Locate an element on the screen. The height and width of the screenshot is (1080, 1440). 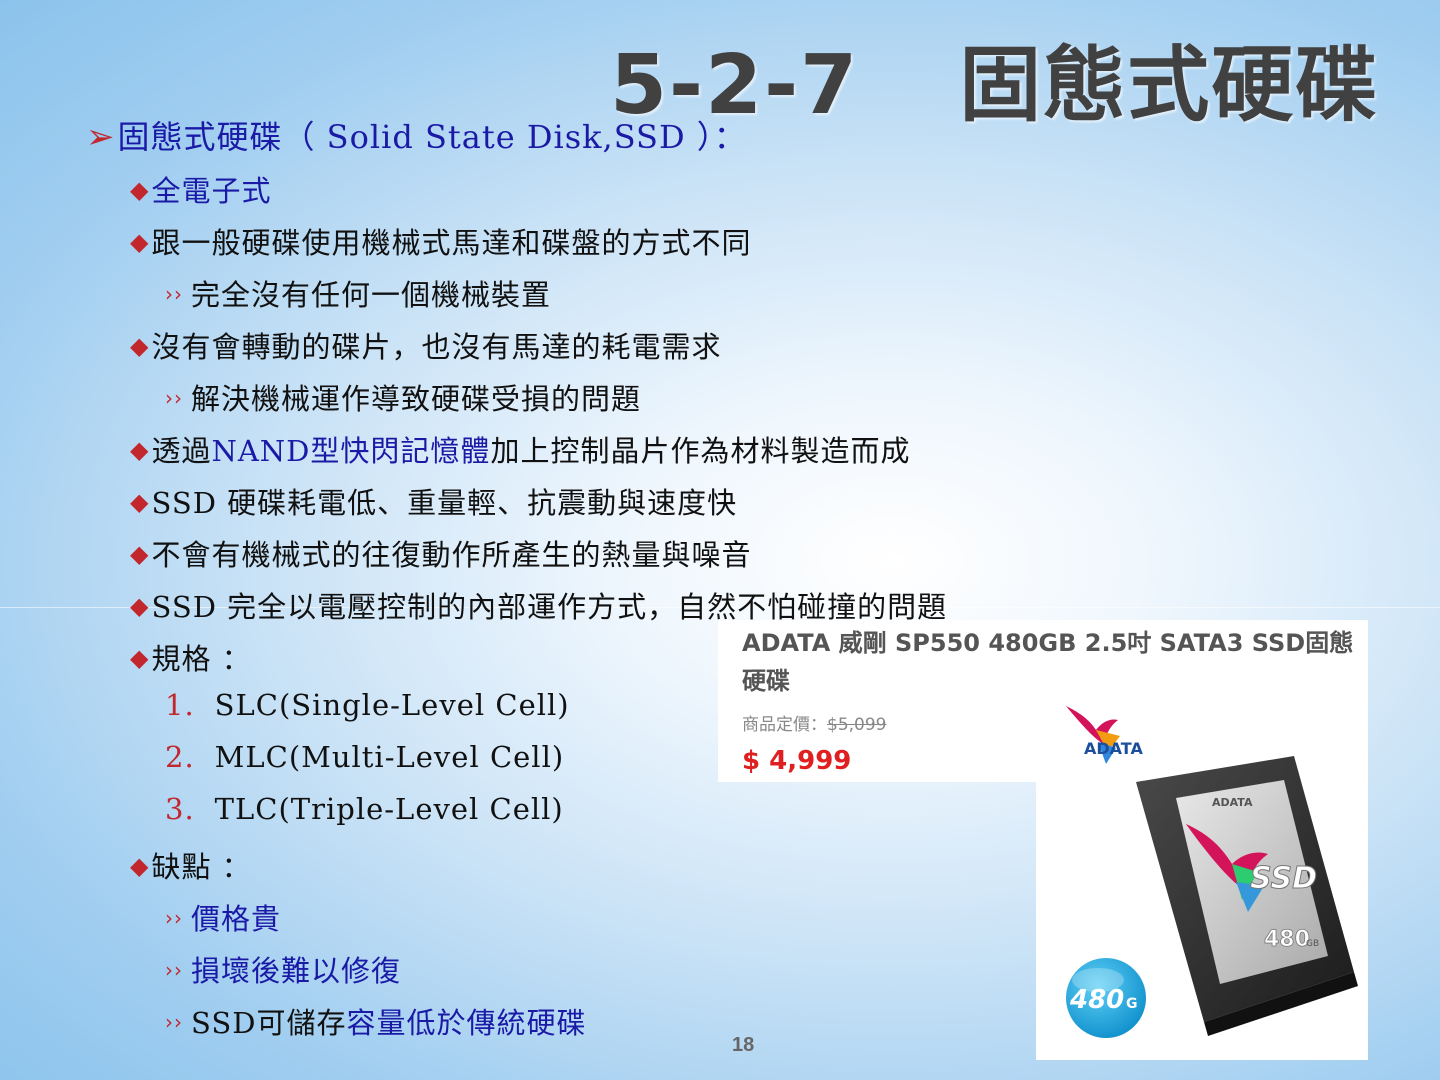
bullet-emphasis: 容量低於傳統硬碟 is located at coordinates (466, 1023).